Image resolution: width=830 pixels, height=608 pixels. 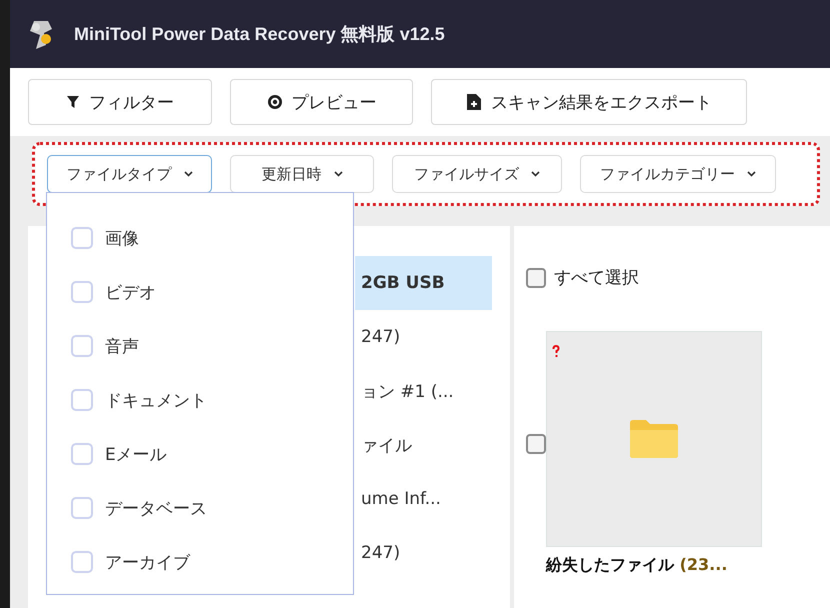 What do you see at coordinates (129, 174) in the screenshot?
I see `filter-dropdown: ファイルタイプ` at bounding box center [129, 174].